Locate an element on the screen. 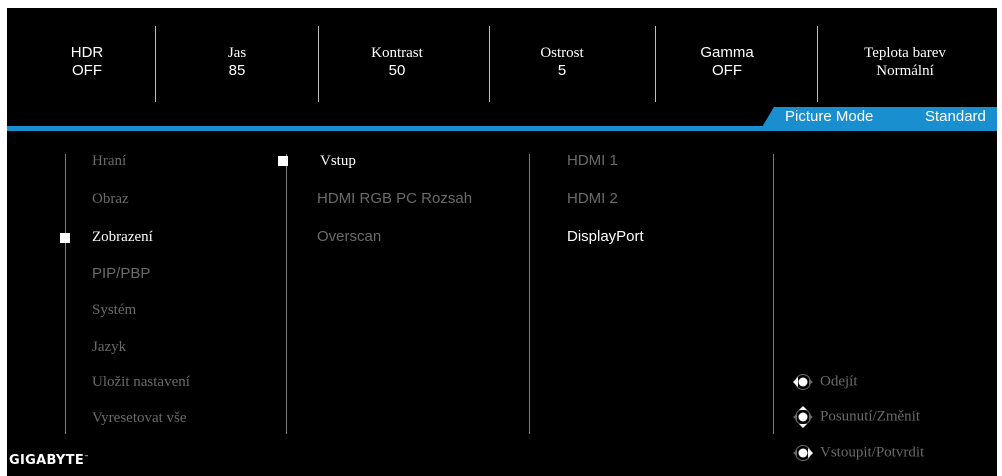 Image resolution: width=1002 pixels, height=476 pixels. header-separator is located at coordinates (502, 128).